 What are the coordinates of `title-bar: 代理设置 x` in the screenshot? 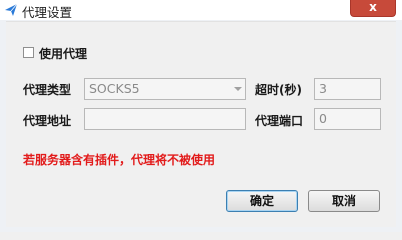 It's located at (201, 10).